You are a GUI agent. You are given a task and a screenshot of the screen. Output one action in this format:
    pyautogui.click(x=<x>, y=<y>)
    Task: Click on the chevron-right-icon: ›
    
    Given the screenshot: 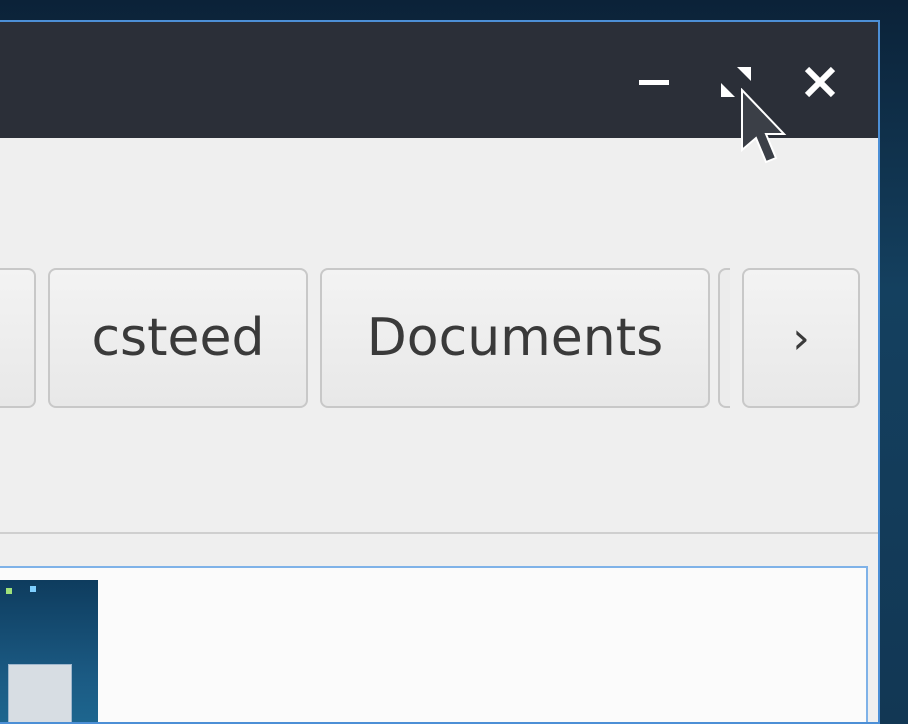 What is the action you would take?
    pyautogui.click(x=801, y=338)
    